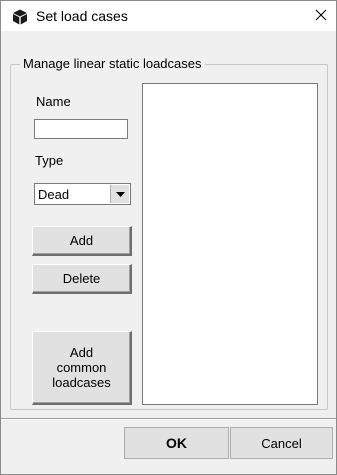 The image size is (337, 475). Describe the element at coordinates (176, 443) in the screenshot. I see `ok-button: OK` at that location.